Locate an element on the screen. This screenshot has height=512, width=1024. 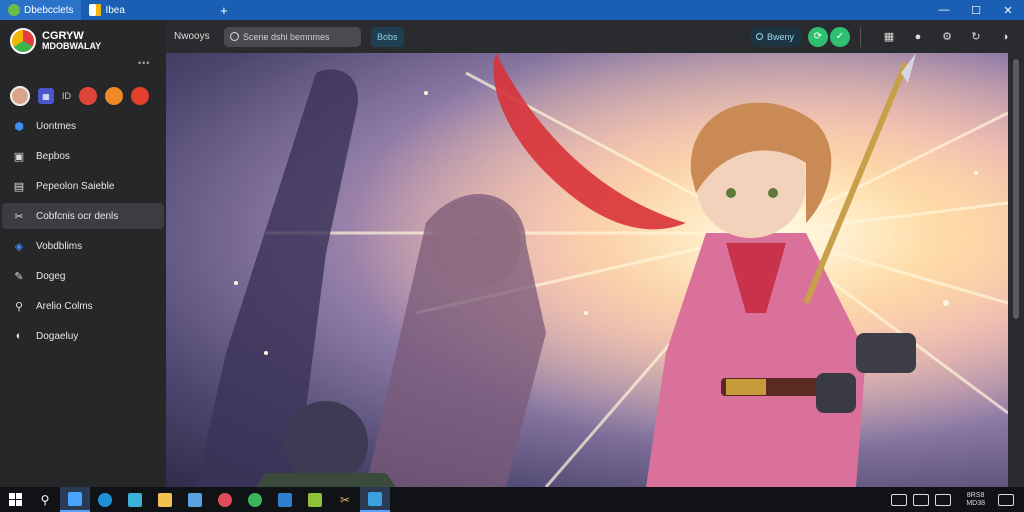
taskbar-search-button: ⚲ is located at coordinates (45, 499).